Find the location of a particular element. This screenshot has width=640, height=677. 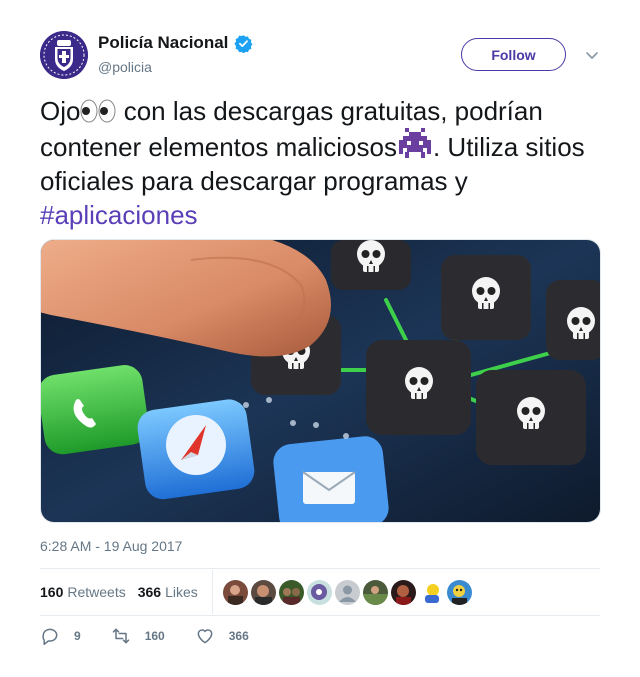

follow-button: Follow is located at coordinates (513, 54).